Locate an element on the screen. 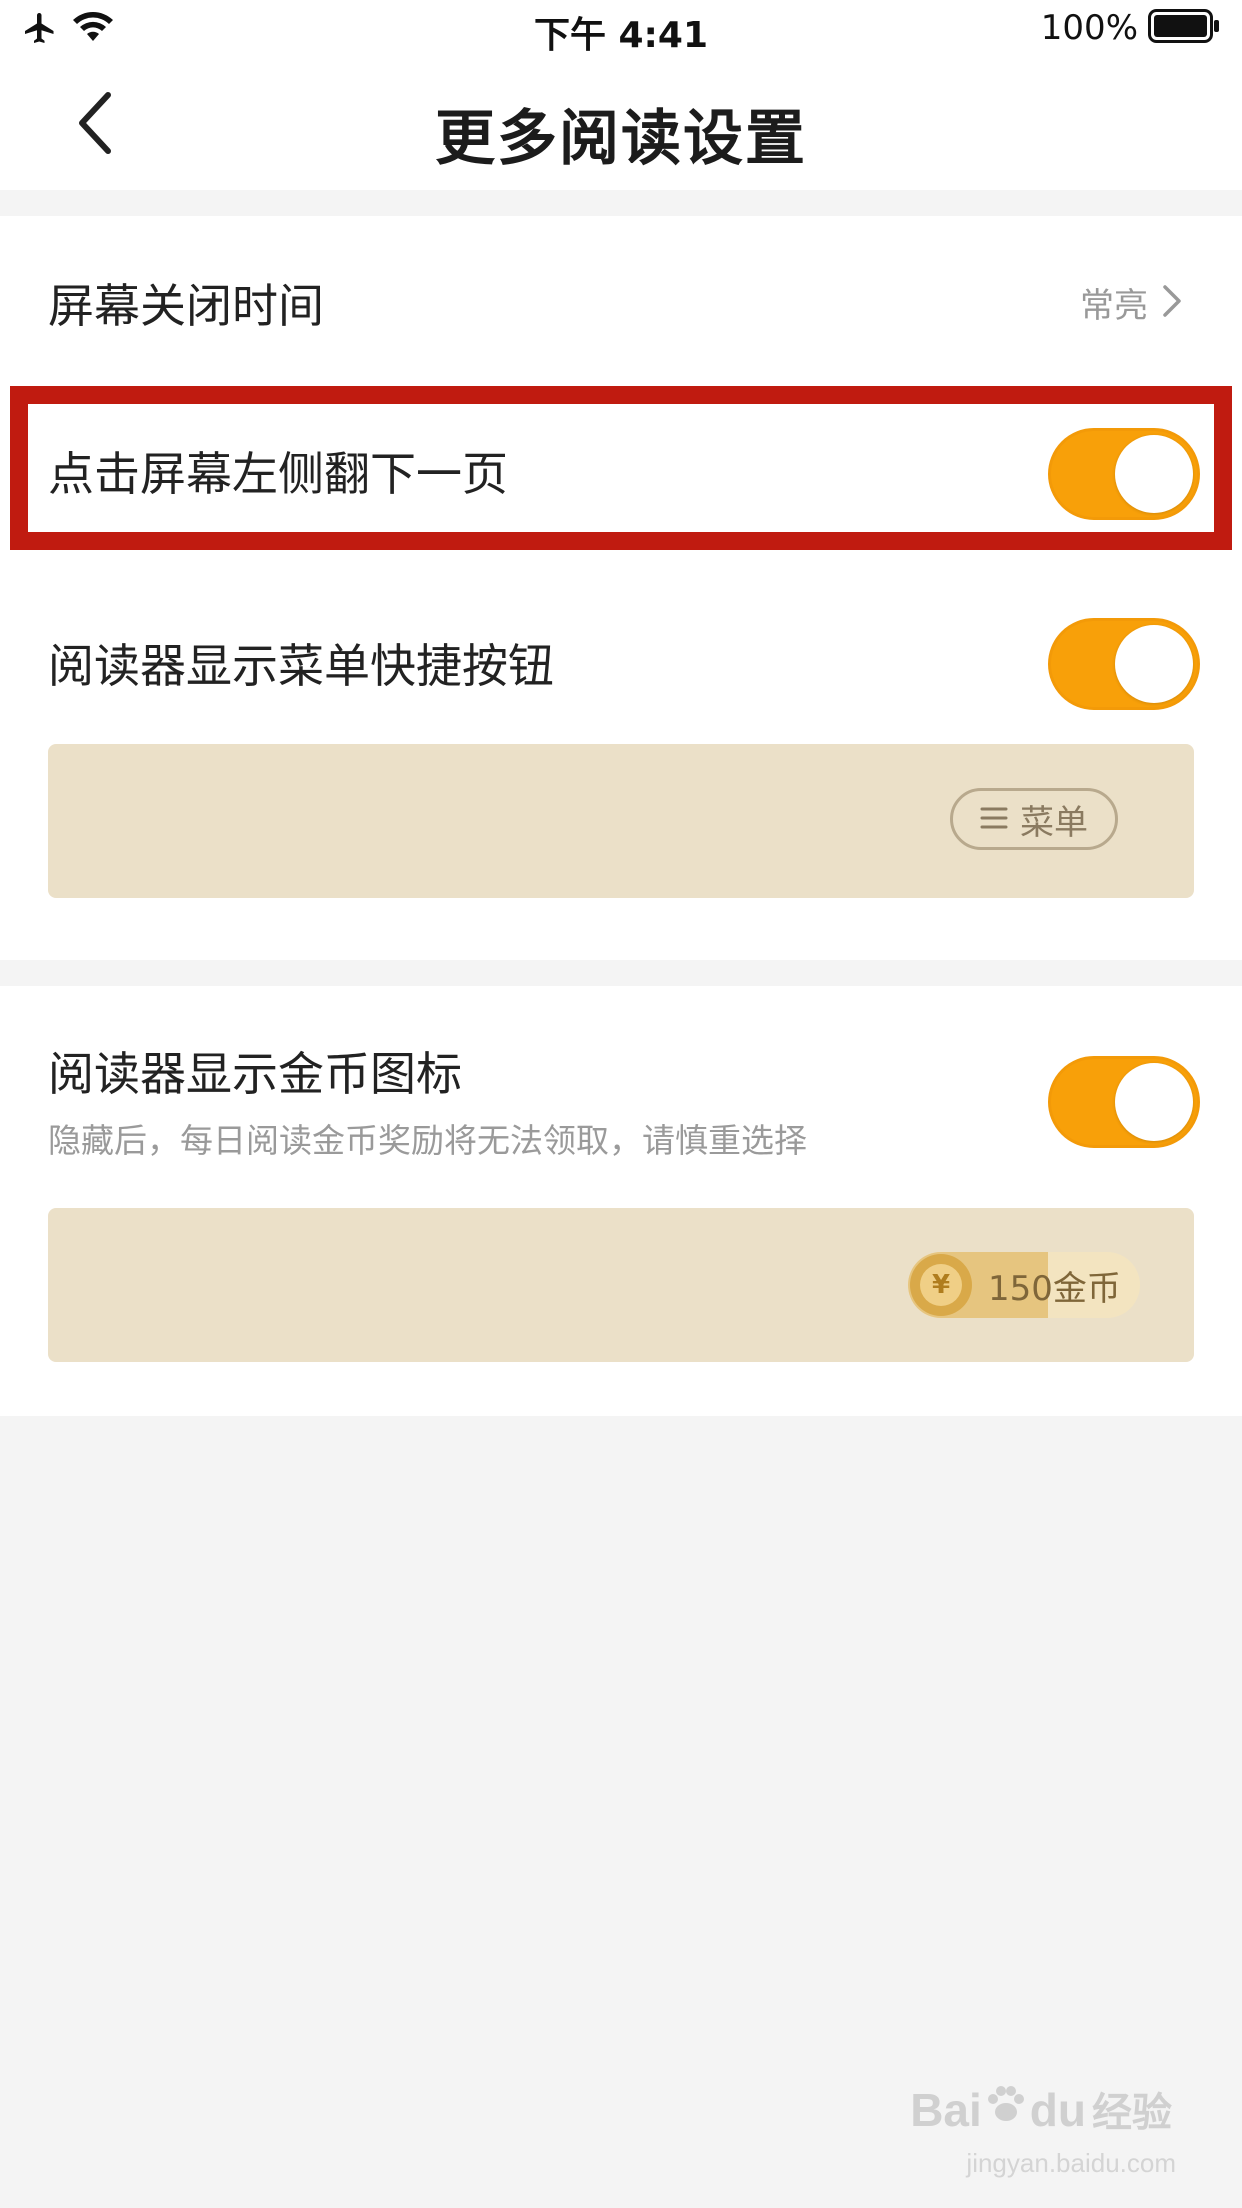 The width and height of the screenshot is (1242, 2208). coin-icon: ¥ is located at coordinates (941, 1285).